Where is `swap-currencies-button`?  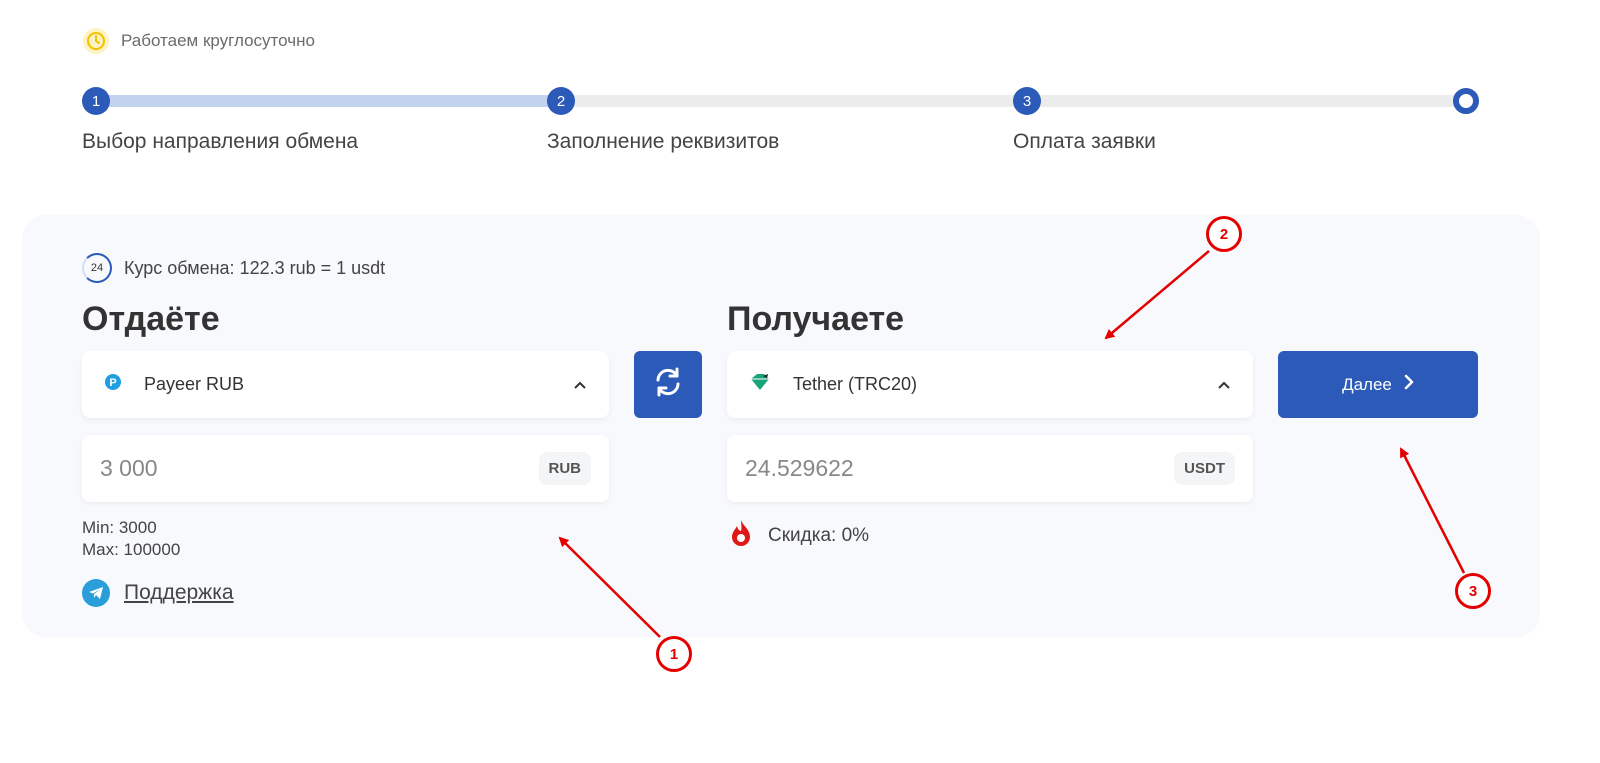 swap-currencies-button is located at coordinates (668, 384).